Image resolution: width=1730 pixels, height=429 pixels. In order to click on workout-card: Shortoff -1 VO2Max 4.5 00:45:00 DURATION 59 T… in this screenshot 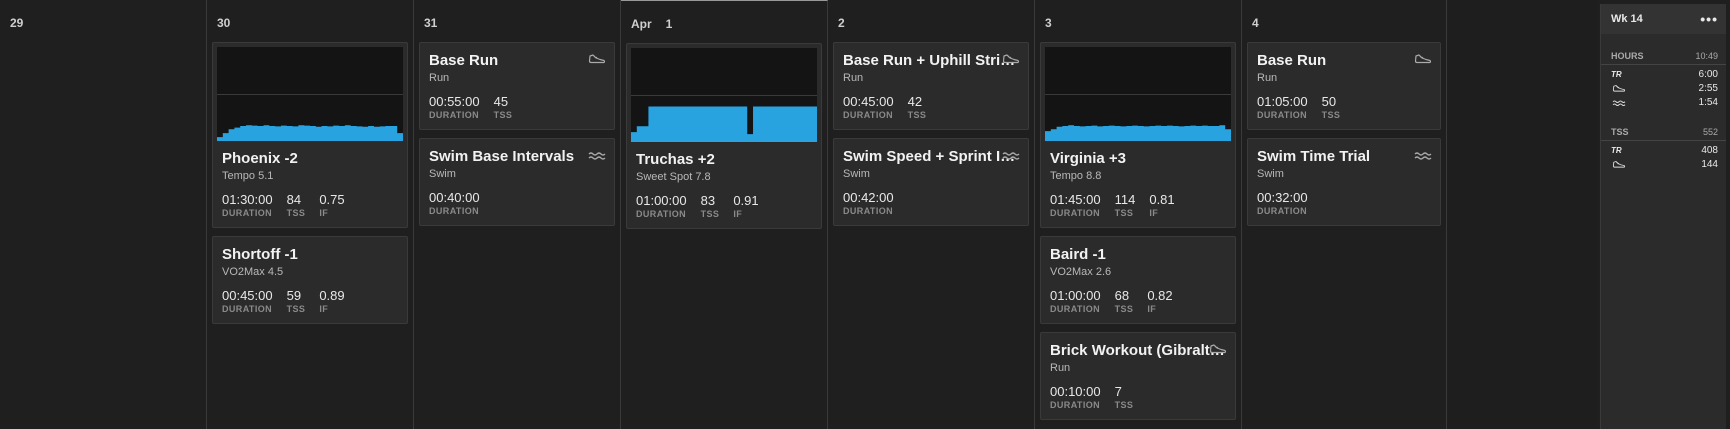, I will do `click(310, 280)`.